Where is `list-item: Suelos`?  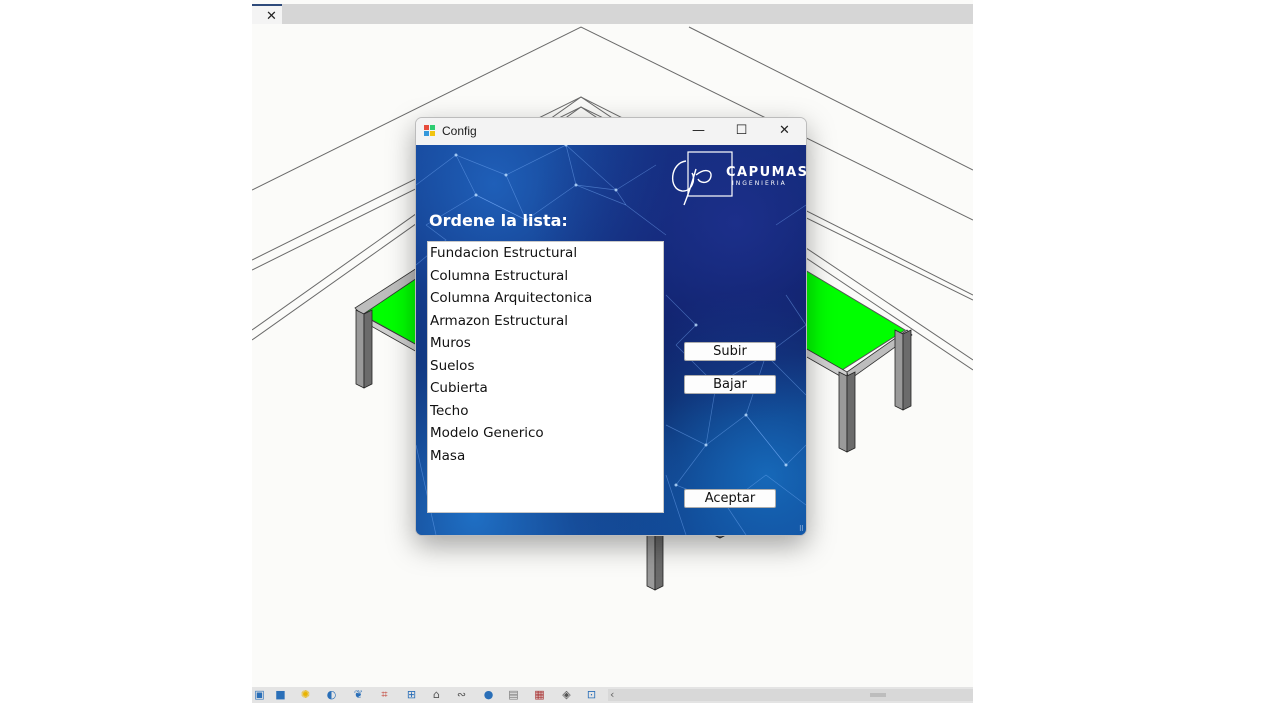 list-item: Suelos is located at coordinates (545, 366).